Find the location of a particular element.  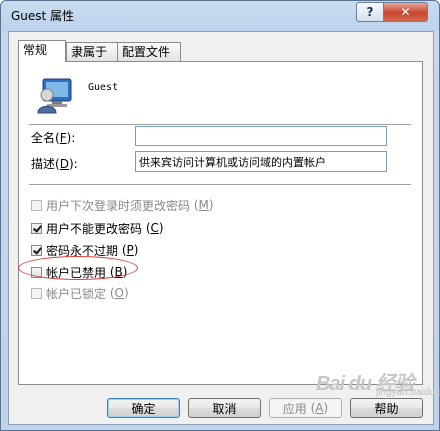

cannot-change-password-checkbox: 用户不能更改密码 (C) is located at coordinates (97, 228).